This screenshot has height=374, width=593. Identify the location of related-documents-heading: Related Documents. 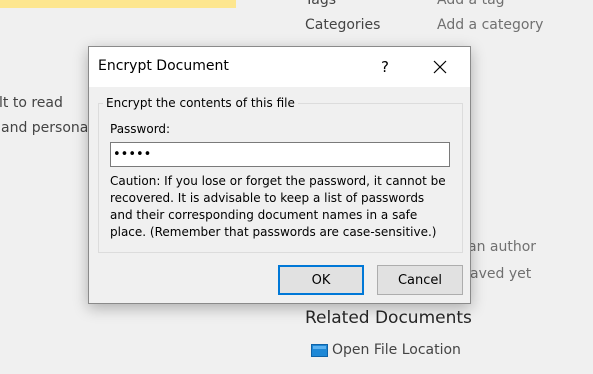
(388, 318).